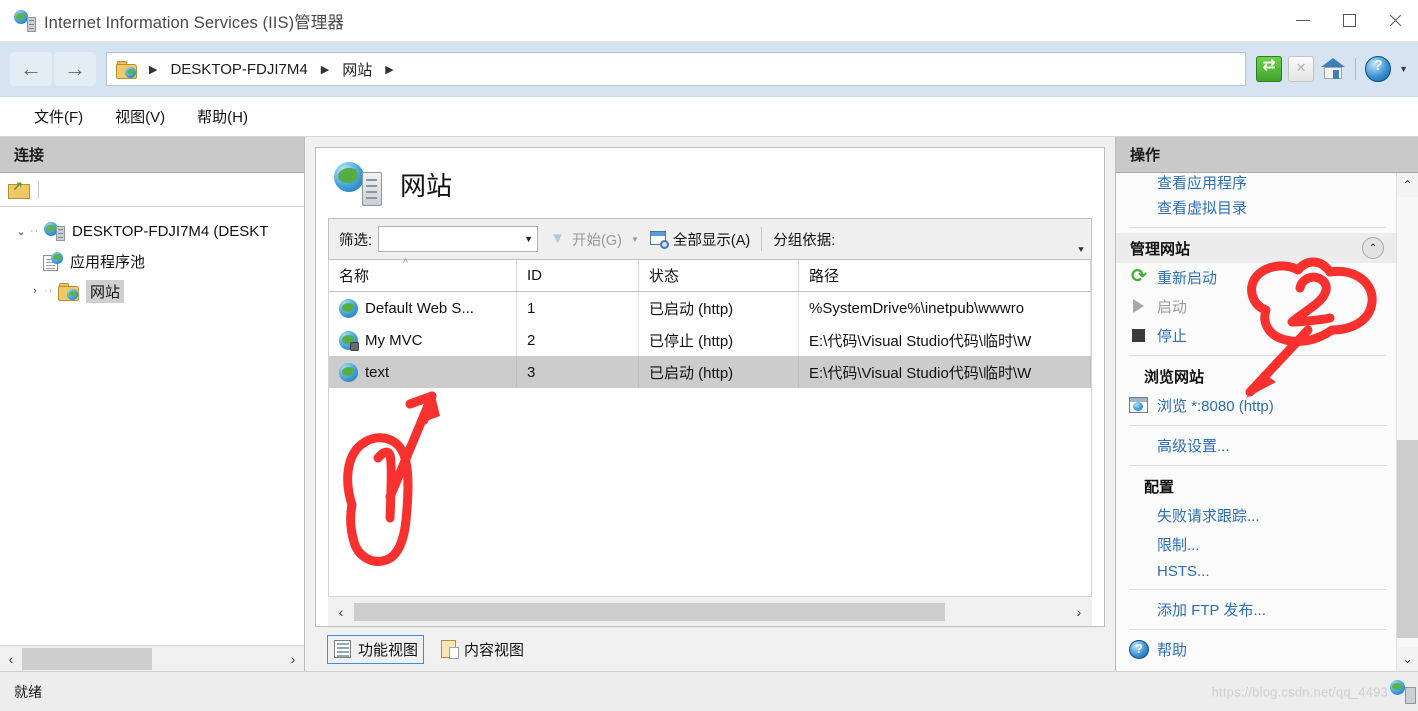 The image size is (1418, 711). Describe the element at coordinates (35, 231) in the screenshot. I see `tree-line: ··` at that location.